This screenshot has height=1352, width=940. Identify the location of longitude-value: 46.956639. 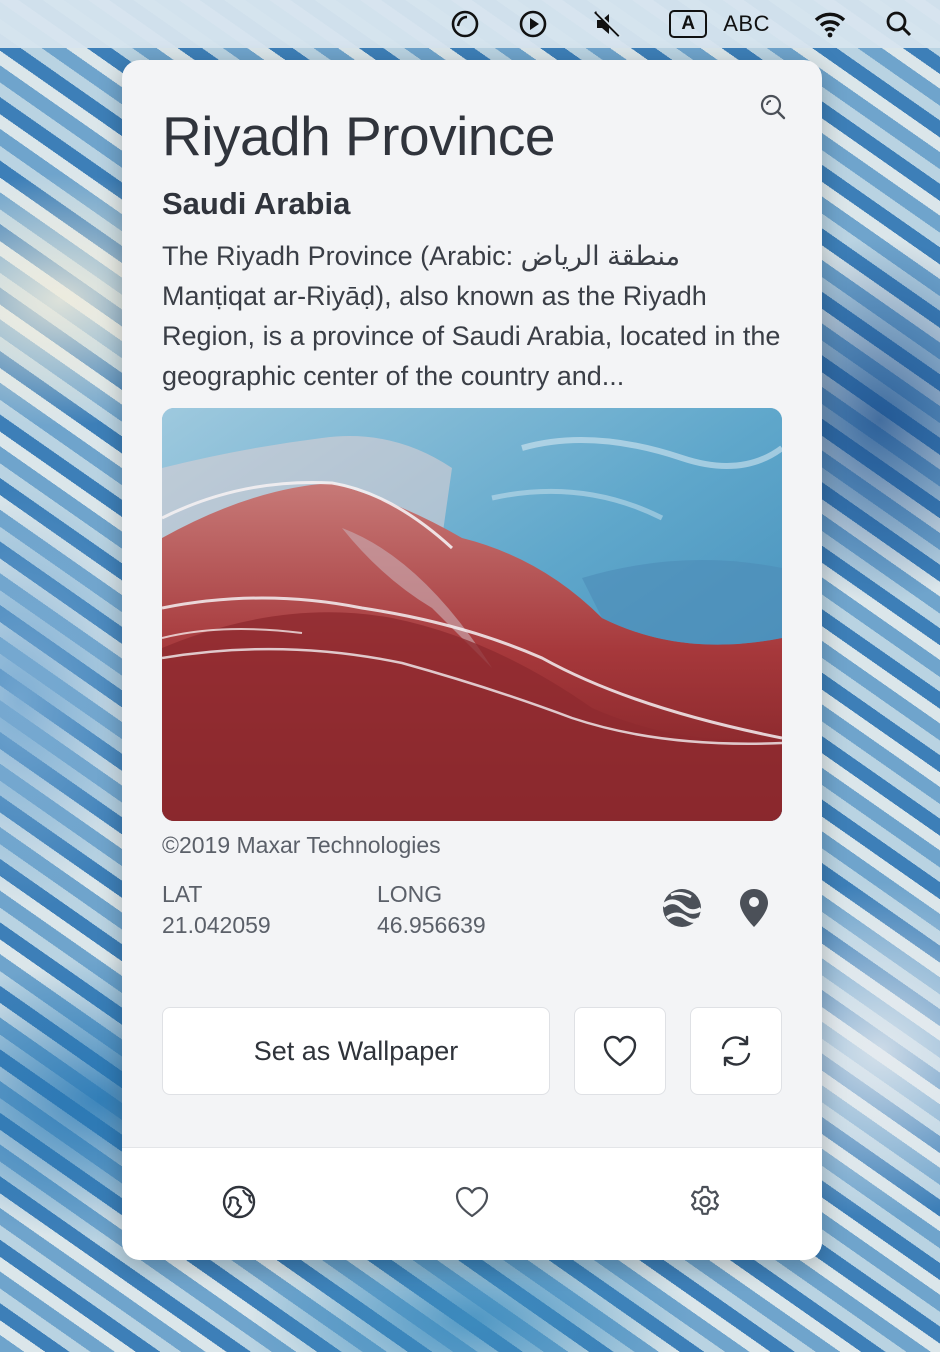
(431, 925).